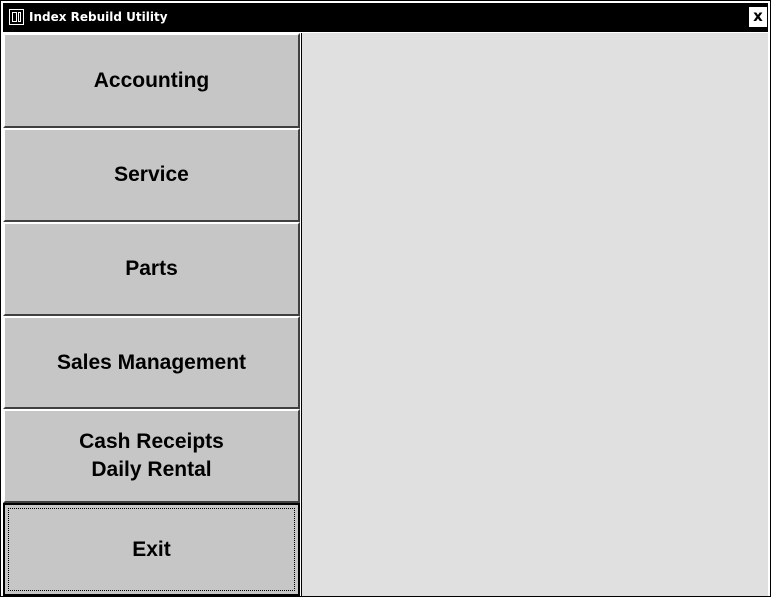 The height and width of the screenshot is (597, 771). I want to click on window-title: Index Rebuild Utility, so click(98, 17).